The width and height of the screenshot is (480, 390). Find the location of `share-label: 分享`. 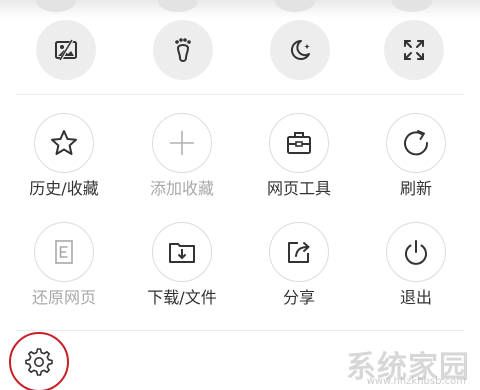

share-label: 分享 is located at coordinates (298, 297).